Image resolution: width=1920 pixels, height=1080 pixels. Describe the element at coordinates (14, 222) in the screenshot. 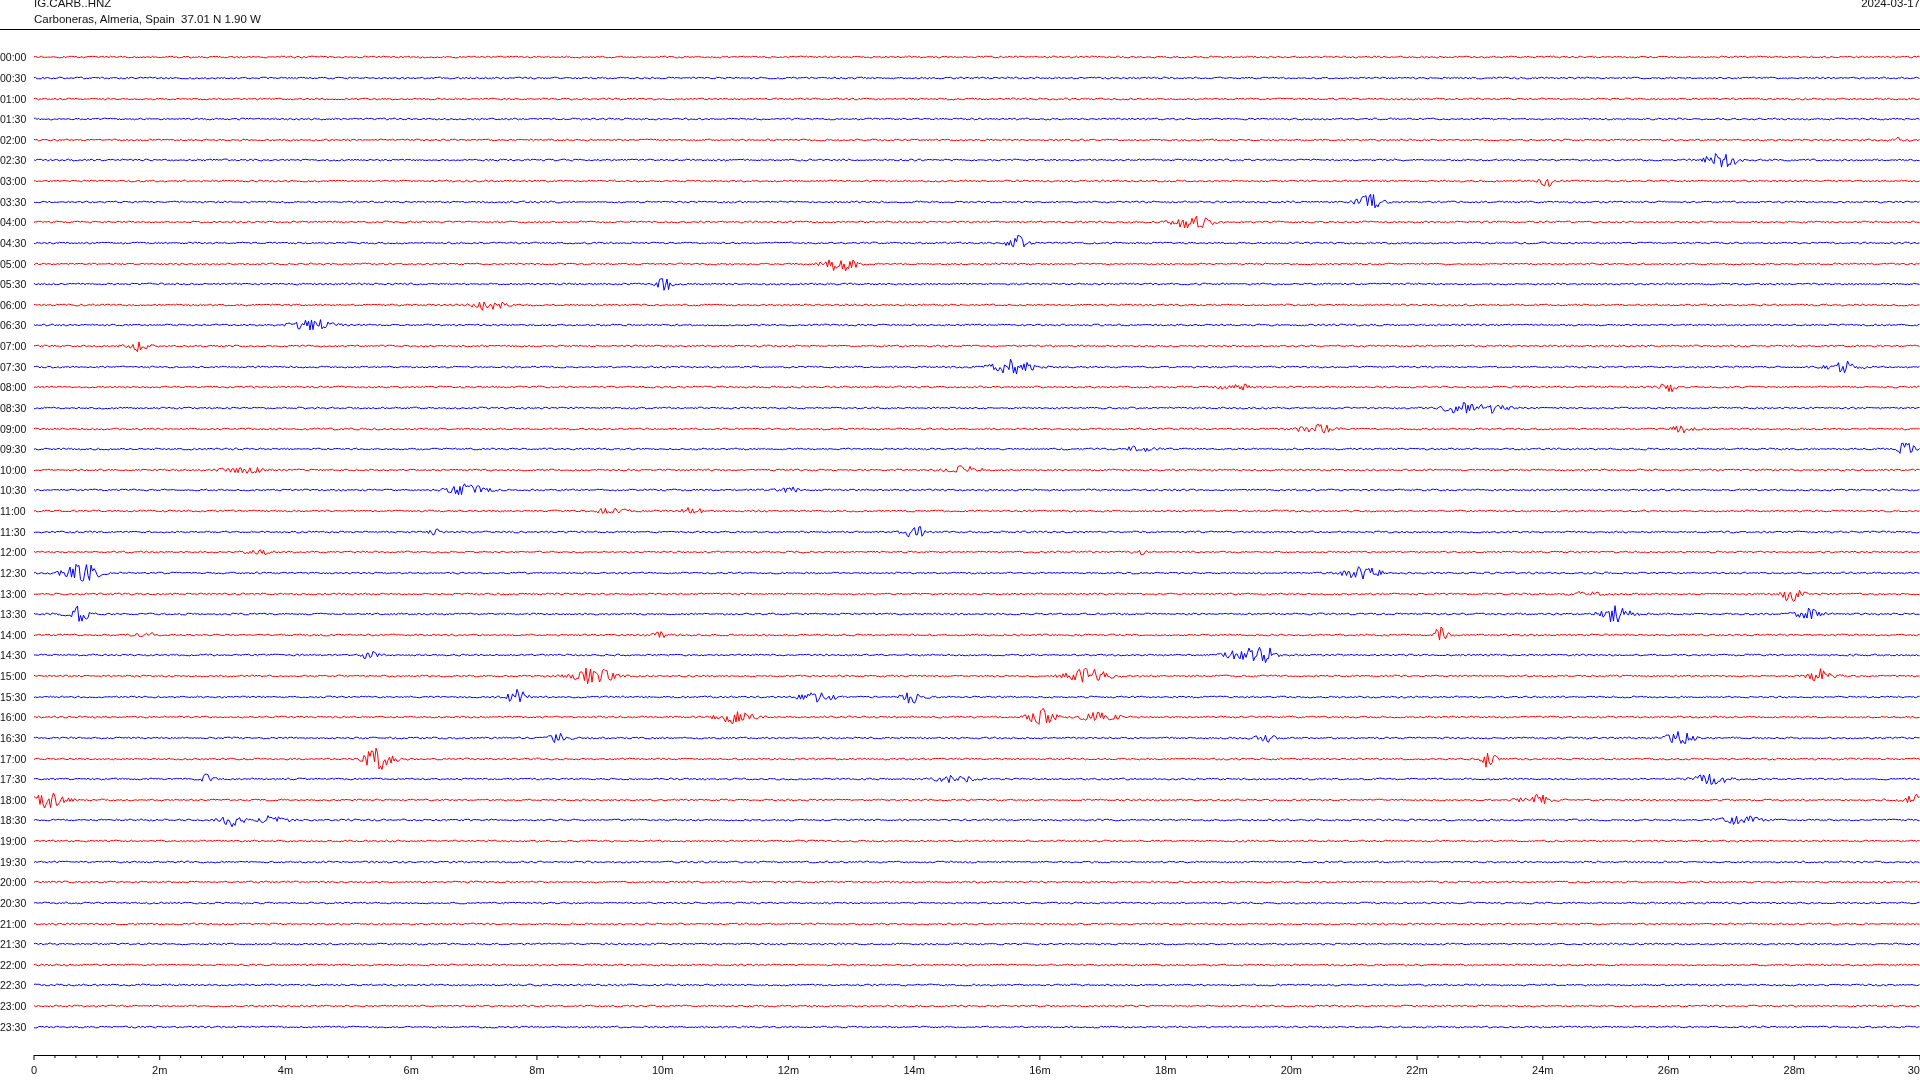

I see `time-label: 04:00` at that location.